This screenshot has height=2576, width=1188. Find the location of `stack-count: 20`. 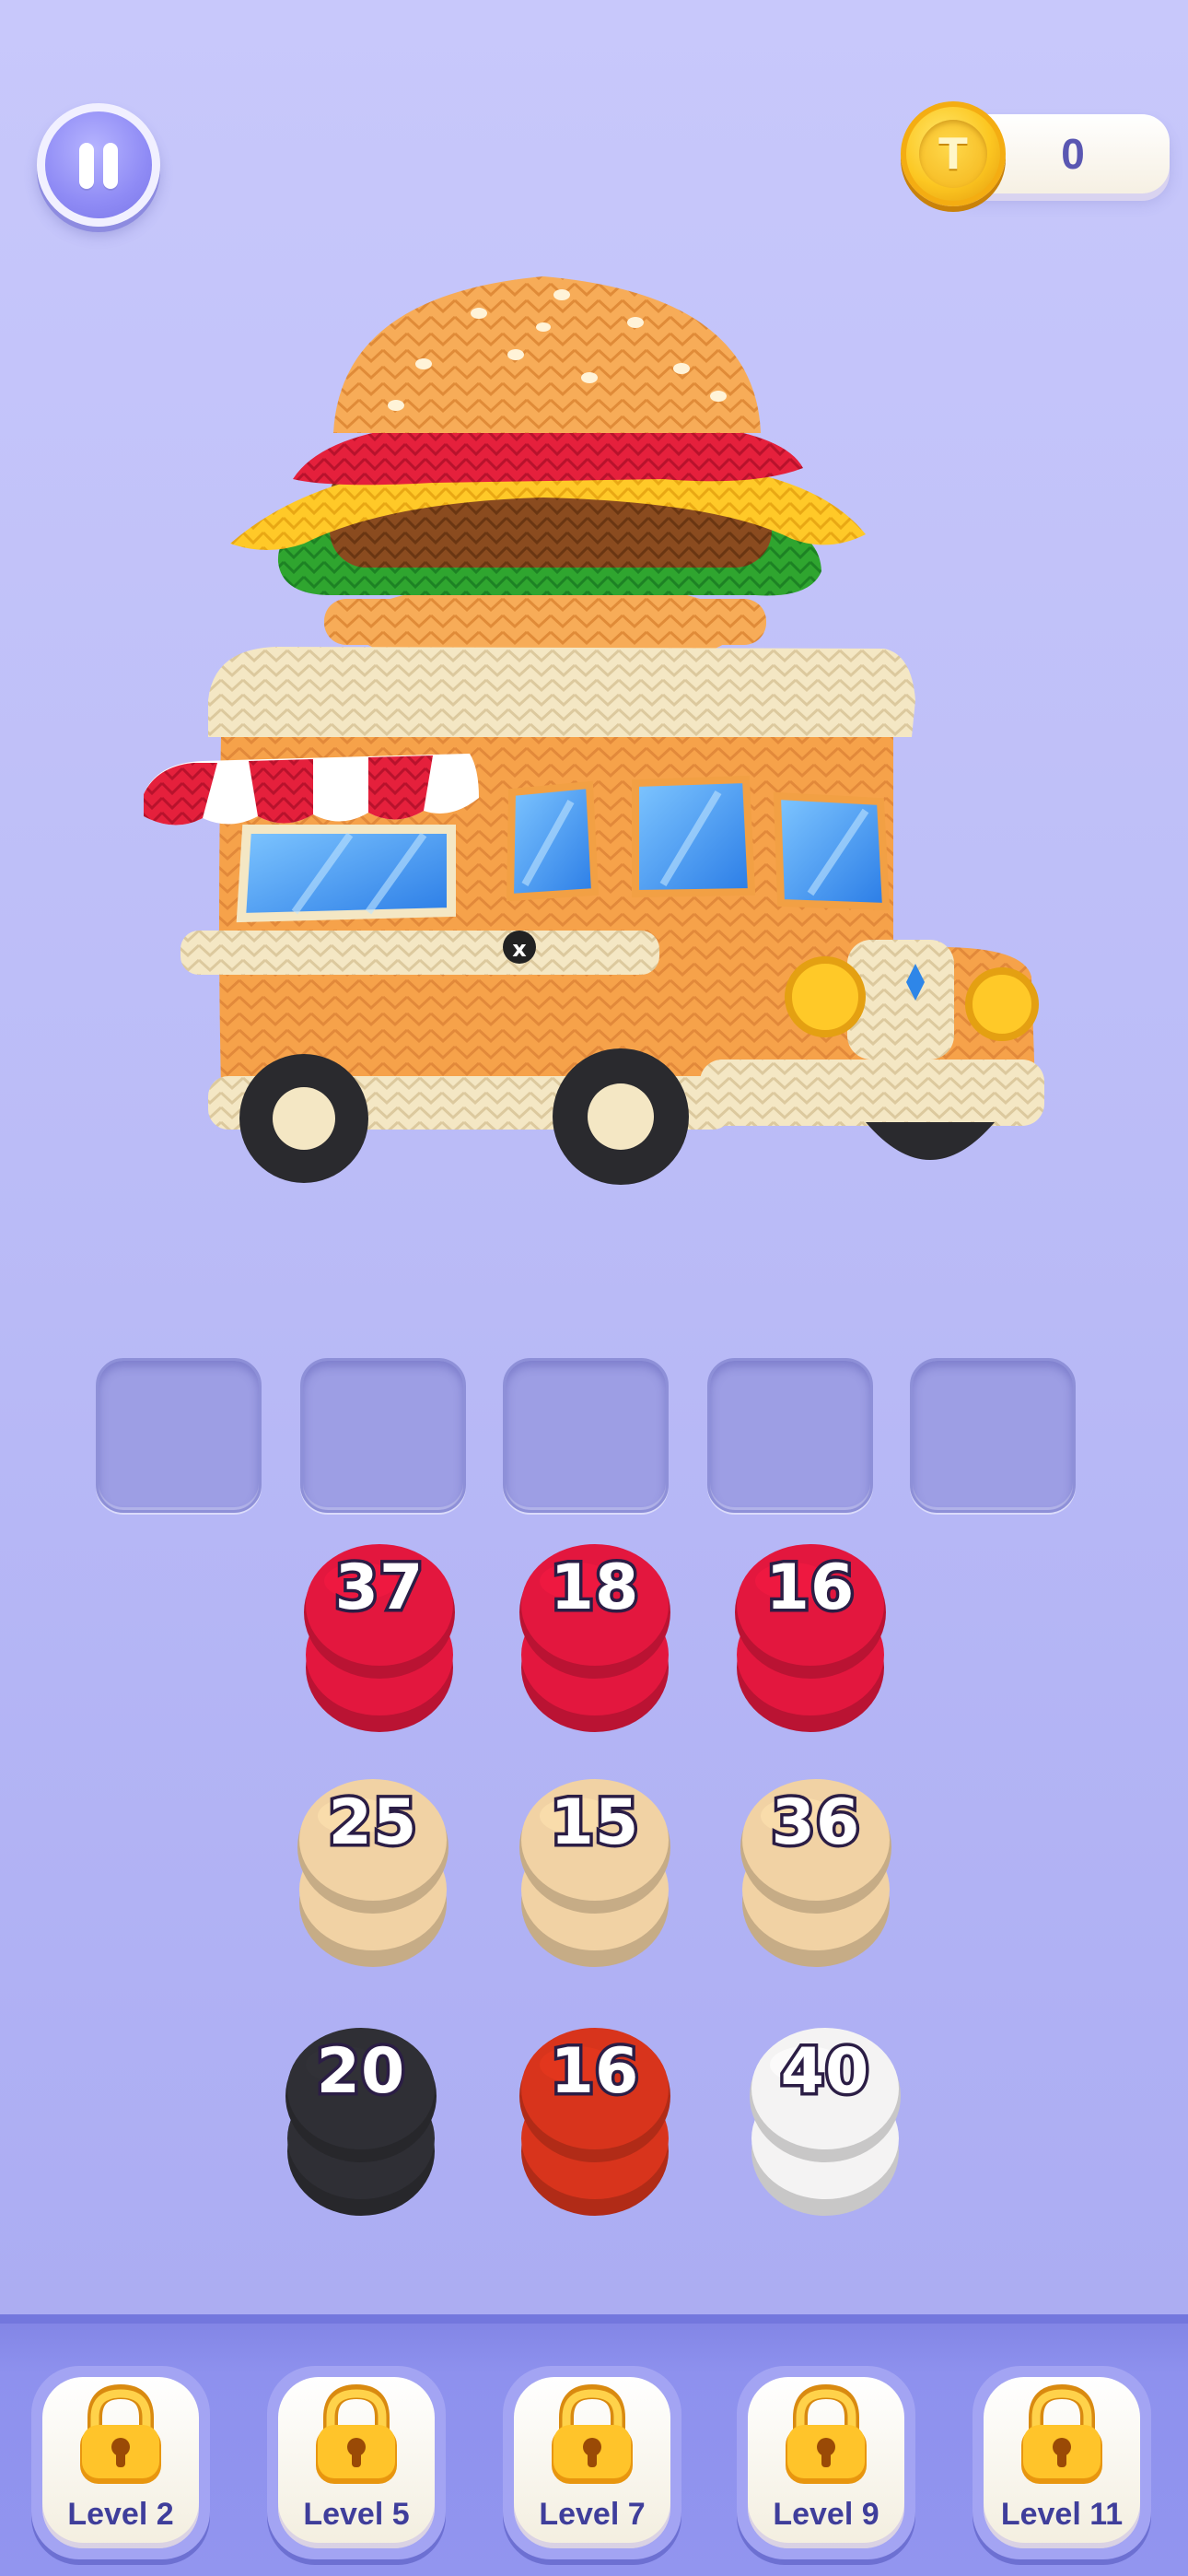

stack-count: 20 is located at coordinates (360, 2072).